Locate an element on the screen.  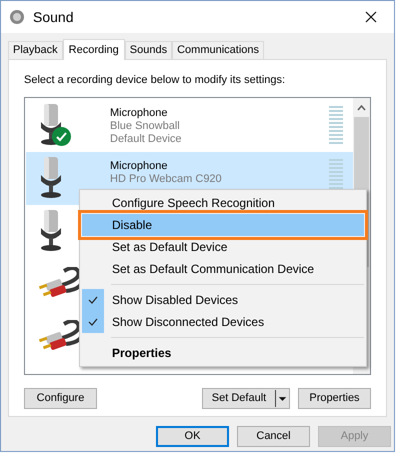
device-status: Default Device is located at coordinates (146, 139).